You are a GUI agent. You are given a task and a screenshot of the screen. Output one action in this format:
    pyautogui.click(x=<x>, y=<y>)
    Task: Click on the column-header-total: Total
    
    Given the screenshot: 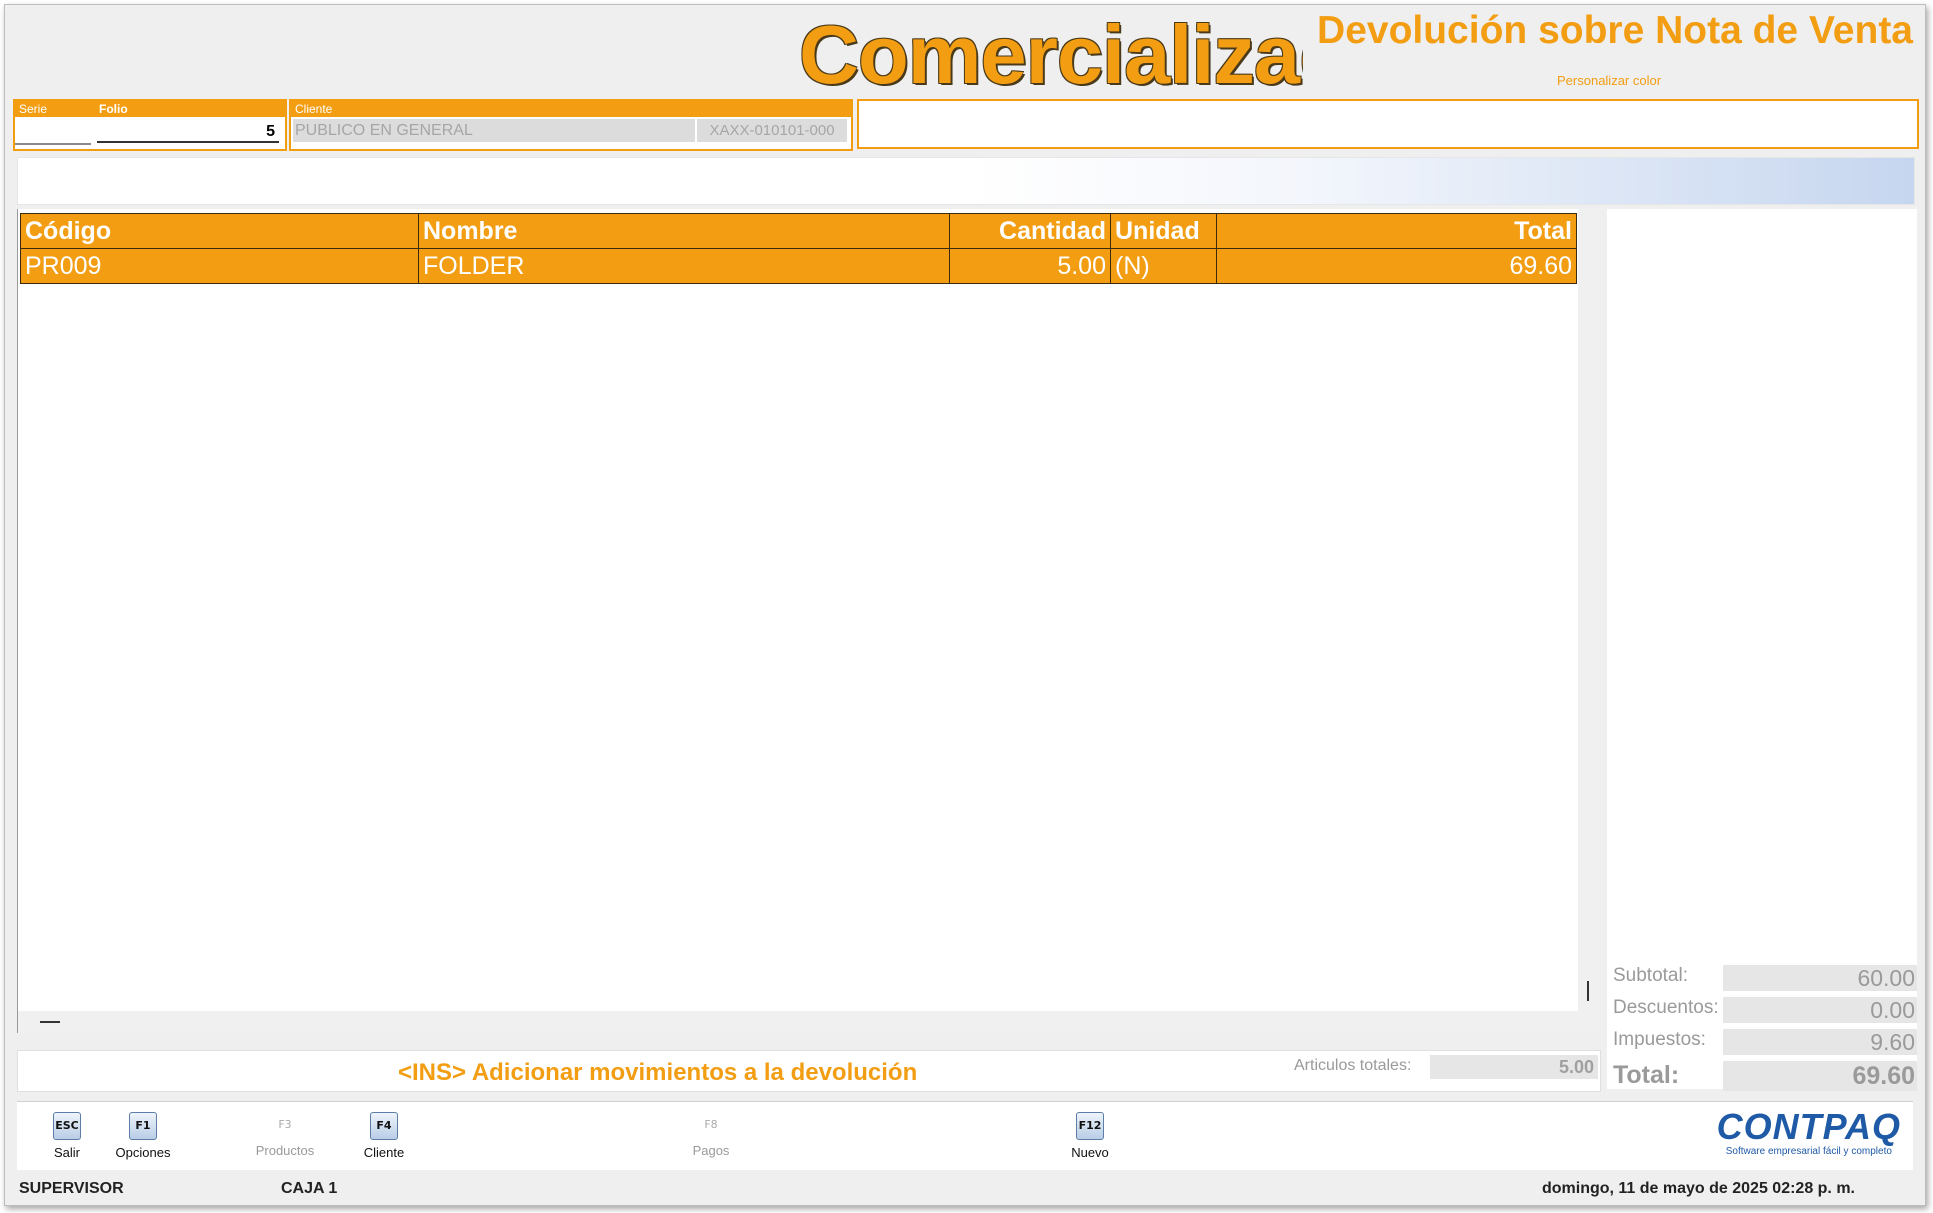 What is the action you would take?
    pyautogui.click(x=1396, y=231)
    